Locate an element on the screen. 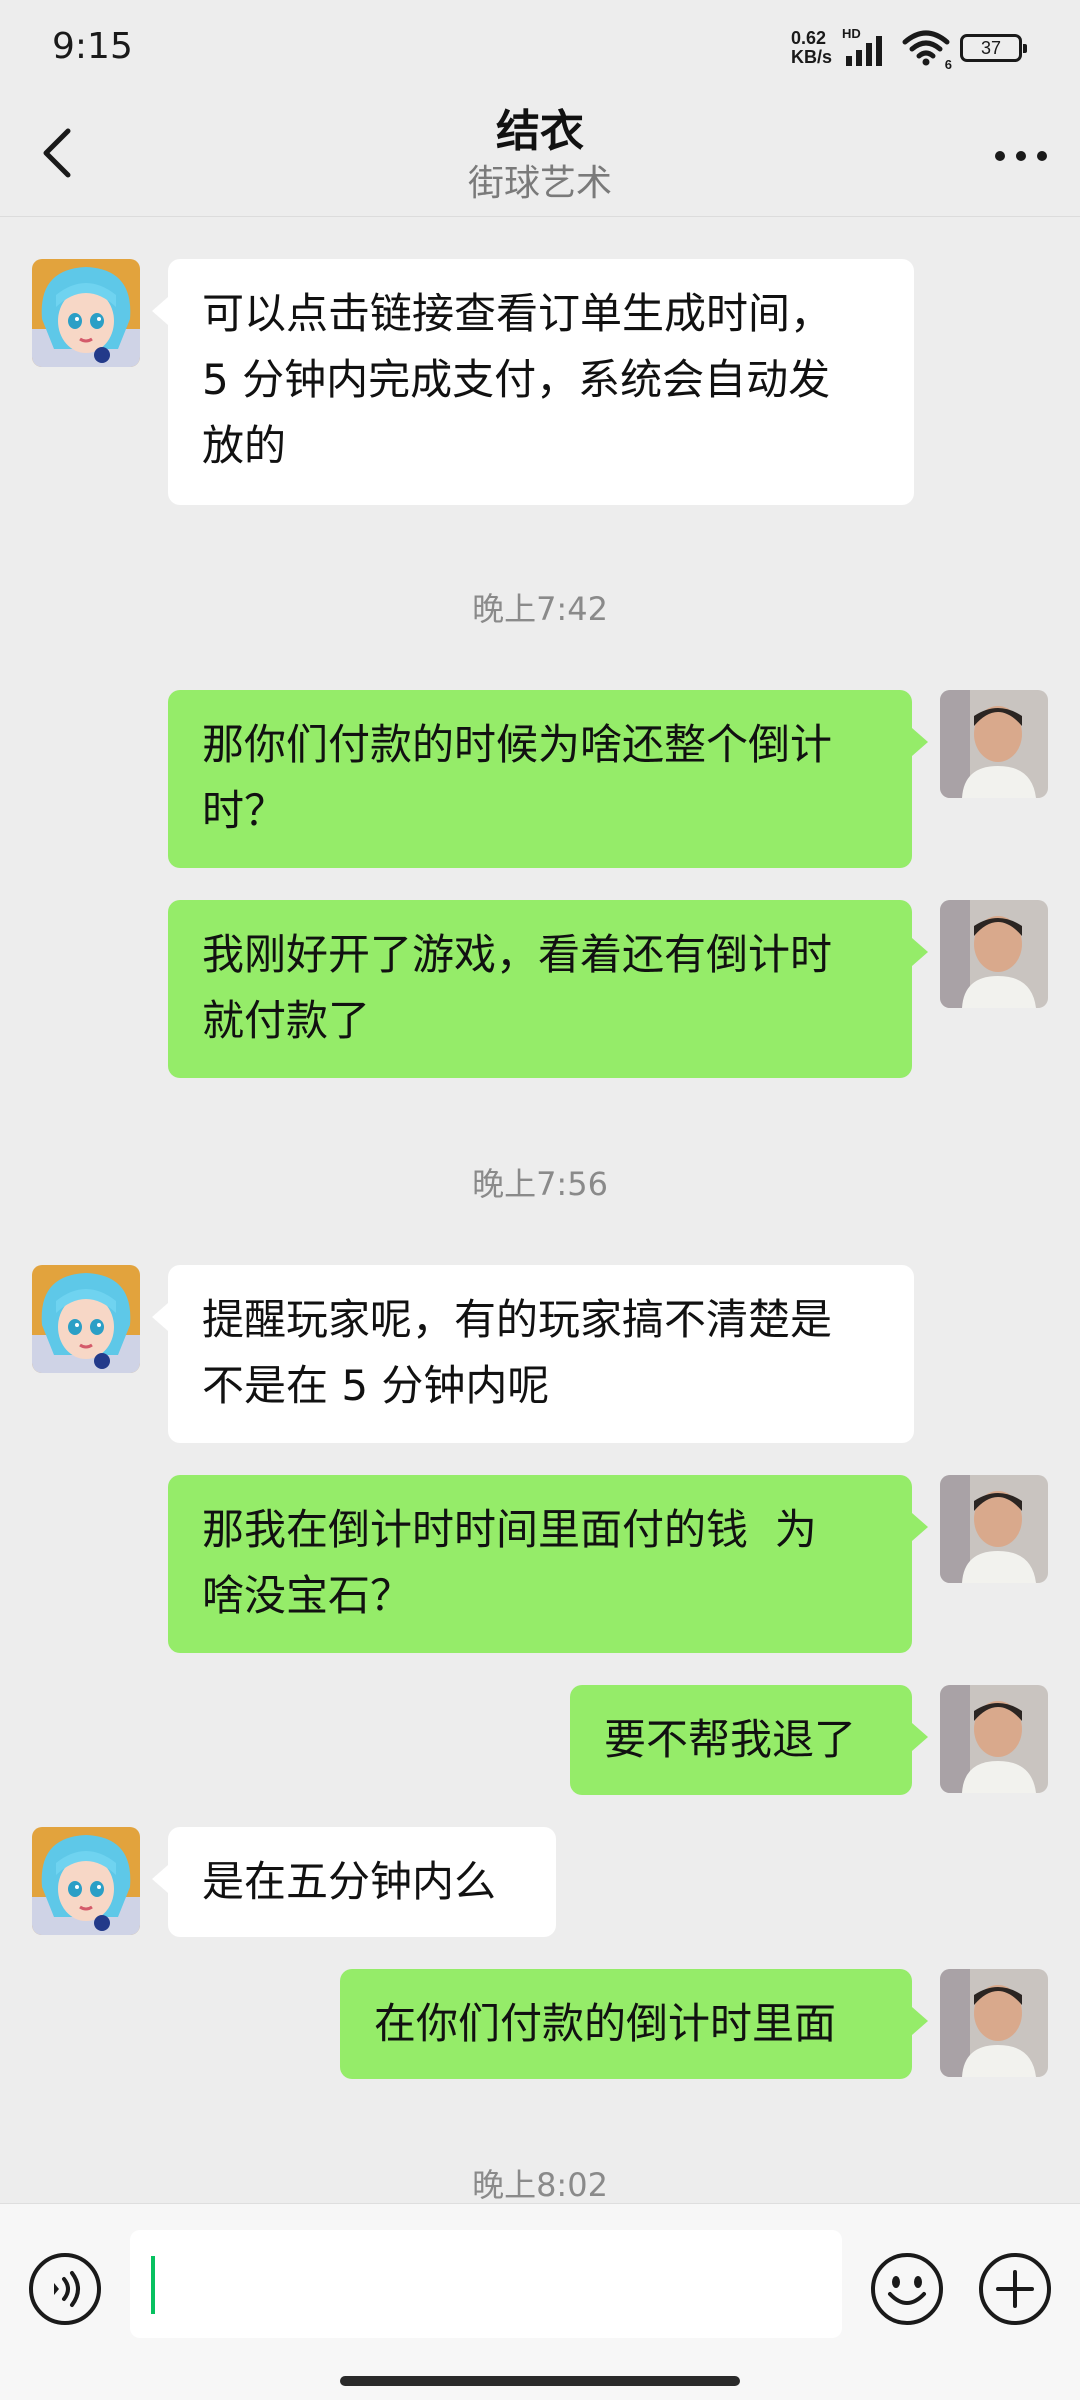 The height and width of the screenshot is (2400, 1080). text-caret is located at coordinates (153, 2285).